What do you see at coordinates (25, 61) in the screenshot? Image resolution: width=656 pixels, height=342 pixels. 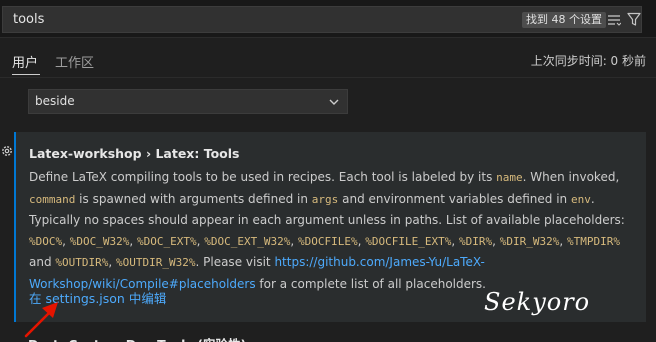 I see `tab-user: 用户` at bounding box center [25, 61].